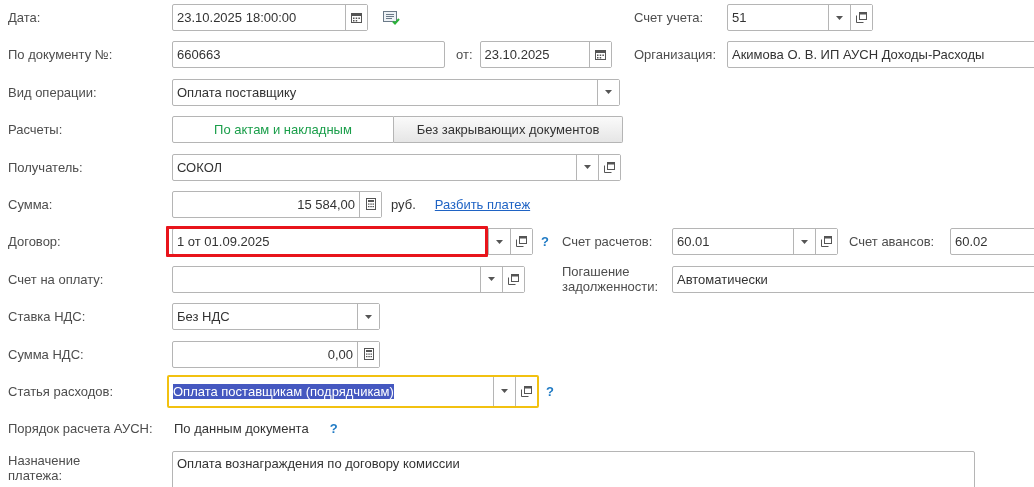 This screenshot has width=1034, height=487. What do you see at coordinates (464, 55) in the screenshot?
I see `field-label: от:` at bounding box center [464, 55].